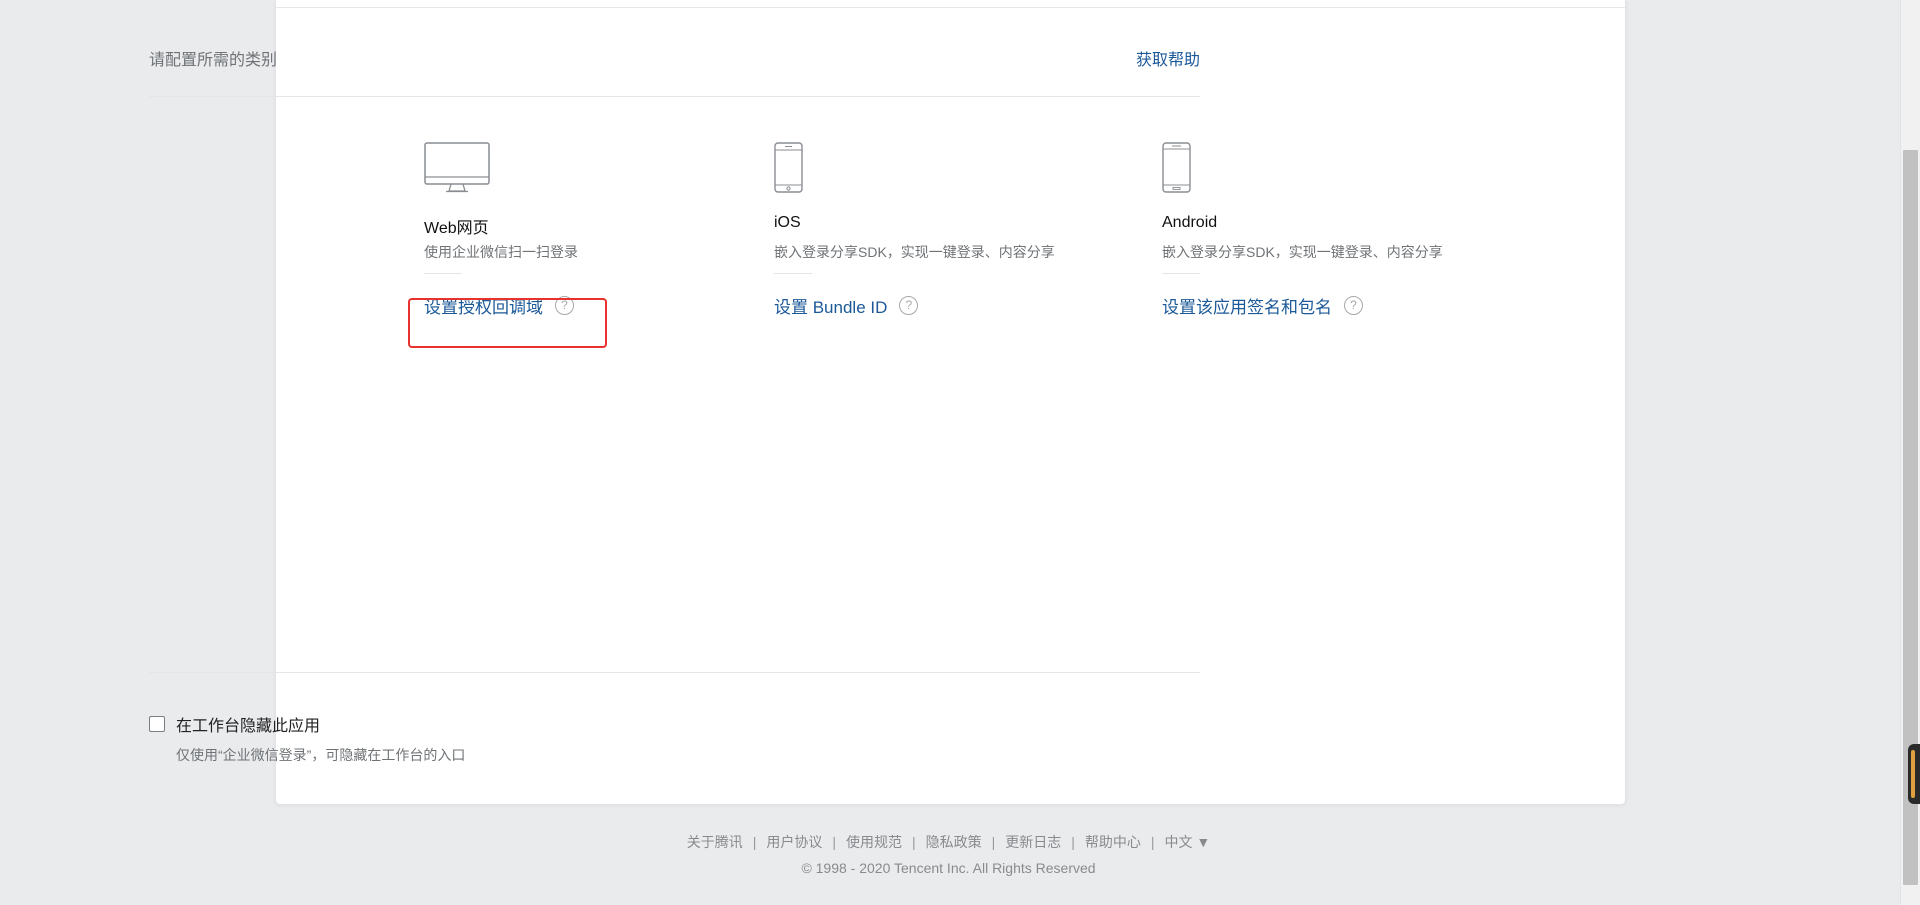  I want to click on header-divider, so click(674, 96).